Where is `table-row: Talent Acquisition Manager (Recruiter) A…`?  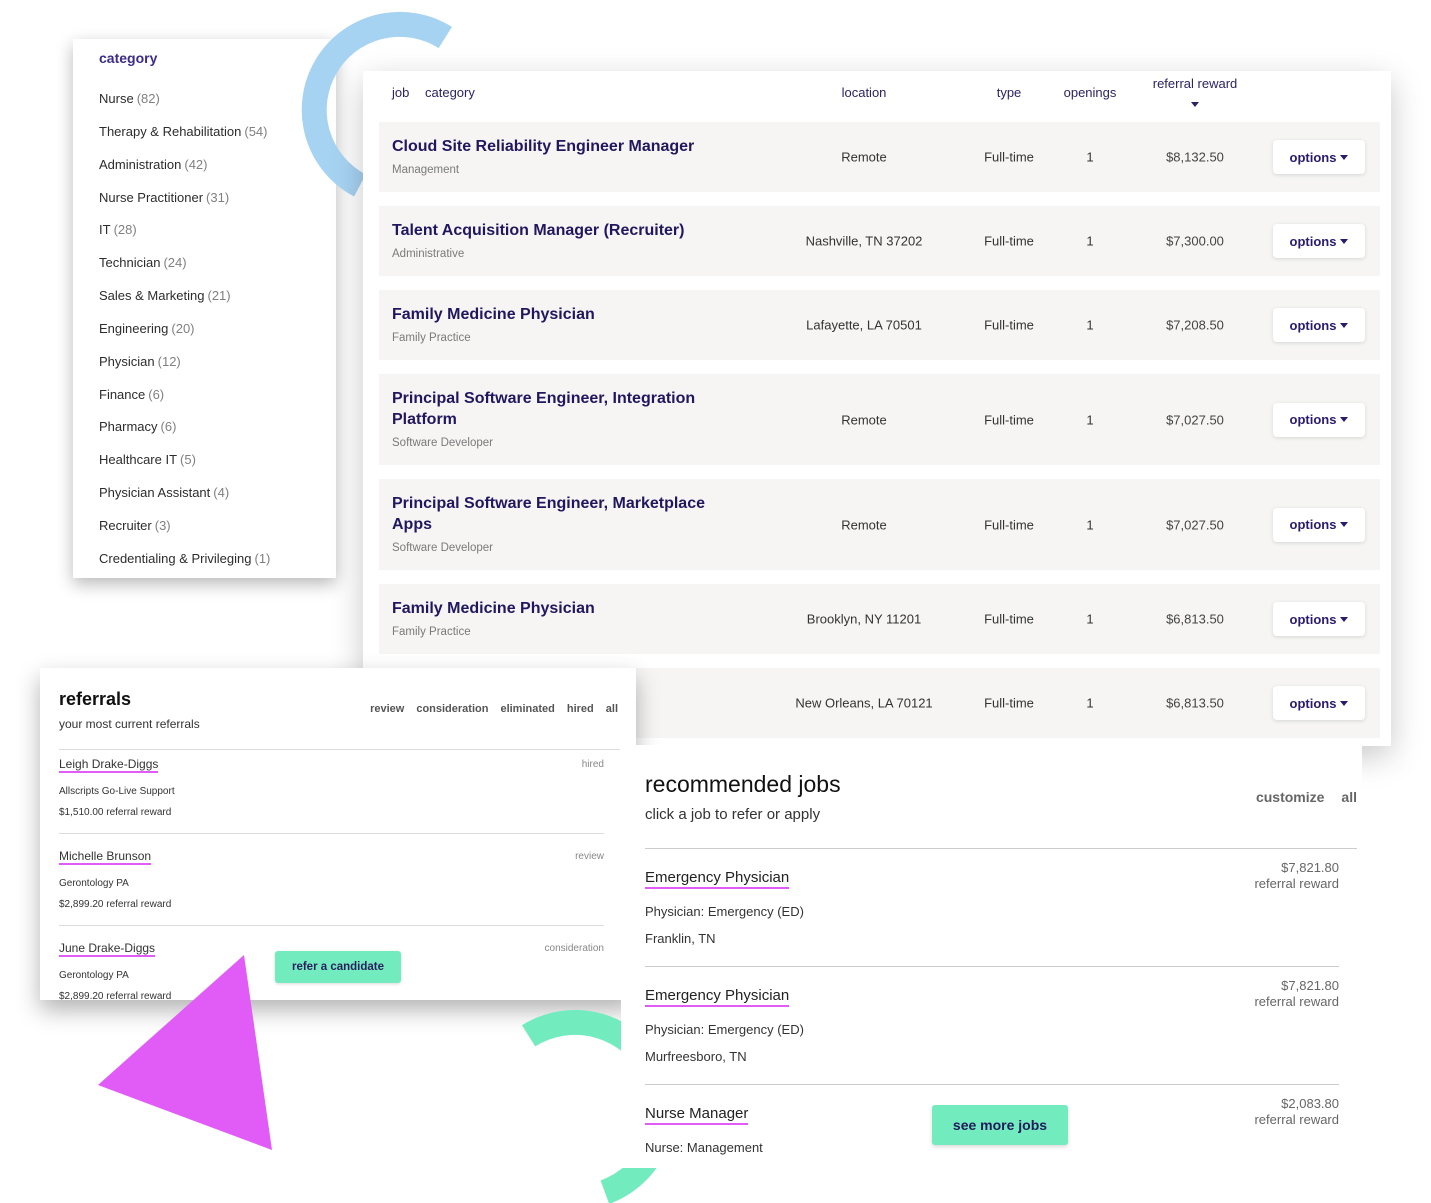 table-row: Talent Acquisition Manager (Recruiter) A… is located at coordinates (879, 241).